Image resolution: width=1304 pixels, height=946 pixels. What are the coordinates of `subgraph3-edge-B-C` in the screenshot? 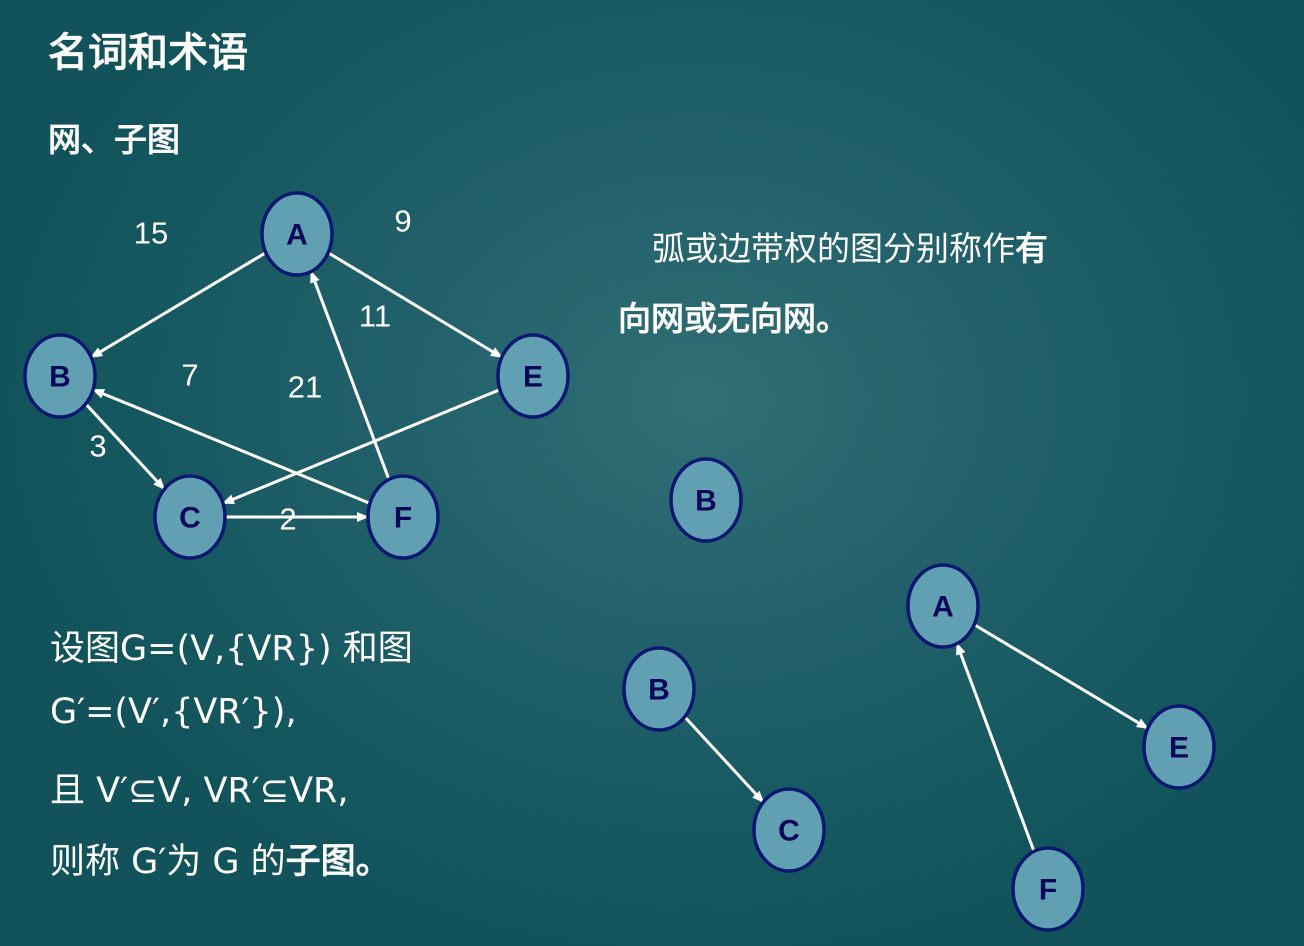 It's located at (724, 759).